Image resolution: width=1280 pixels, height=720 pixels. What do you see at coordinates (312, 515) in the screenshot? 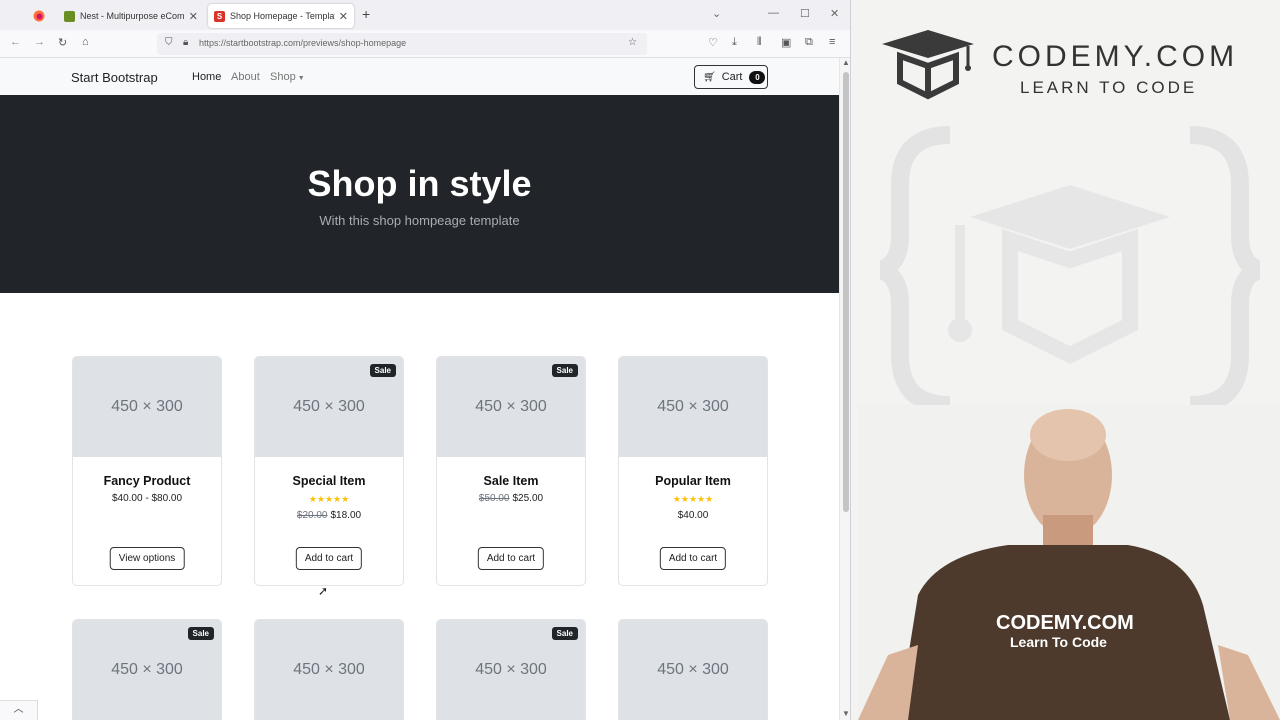
I see `product-old-price: $20.00` at bounding box center [312, 515].